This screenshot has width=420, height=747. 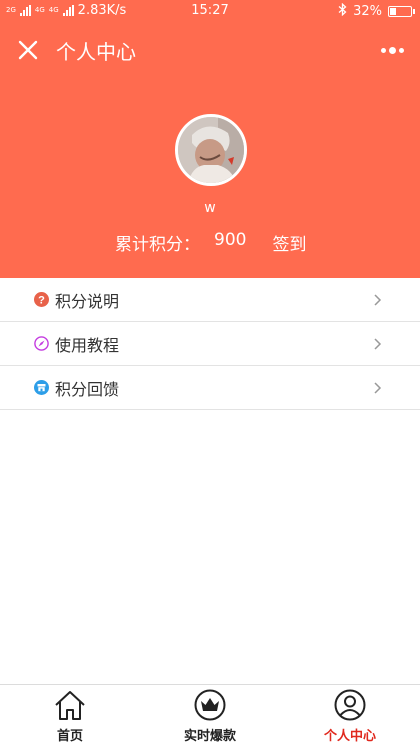 I want to click on question-icon: ?, so click(x=41, y=299).